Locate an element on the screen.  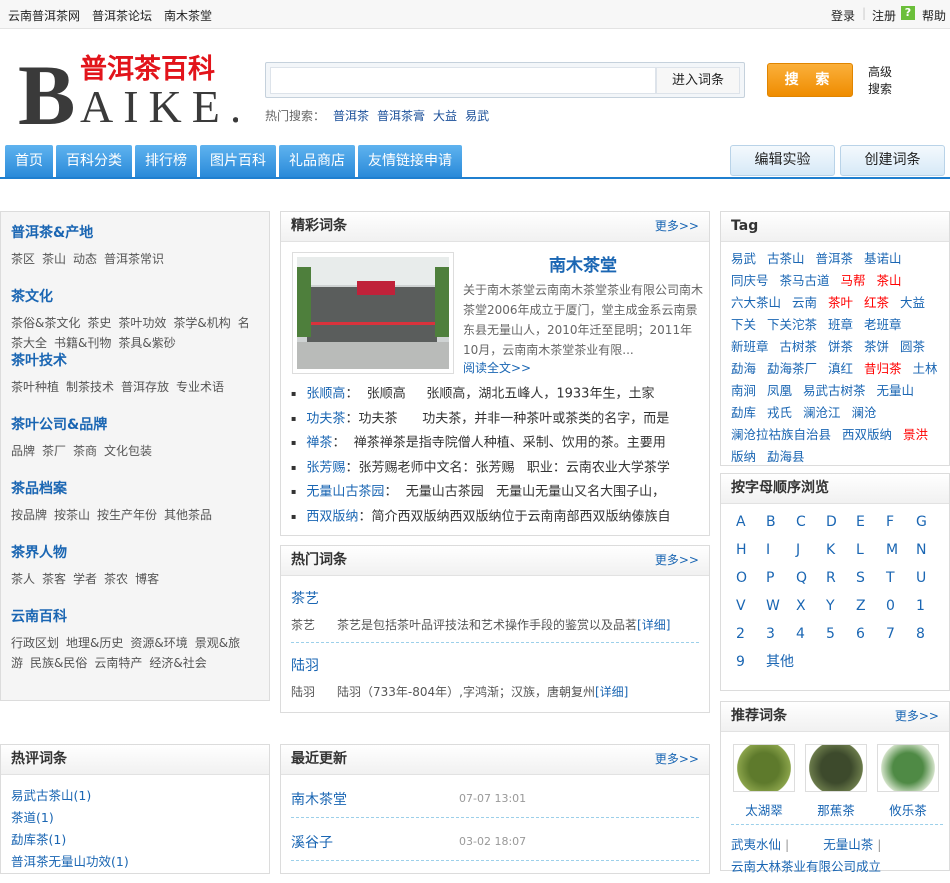
letter-link: 6 is located at coordinates (871, 634).